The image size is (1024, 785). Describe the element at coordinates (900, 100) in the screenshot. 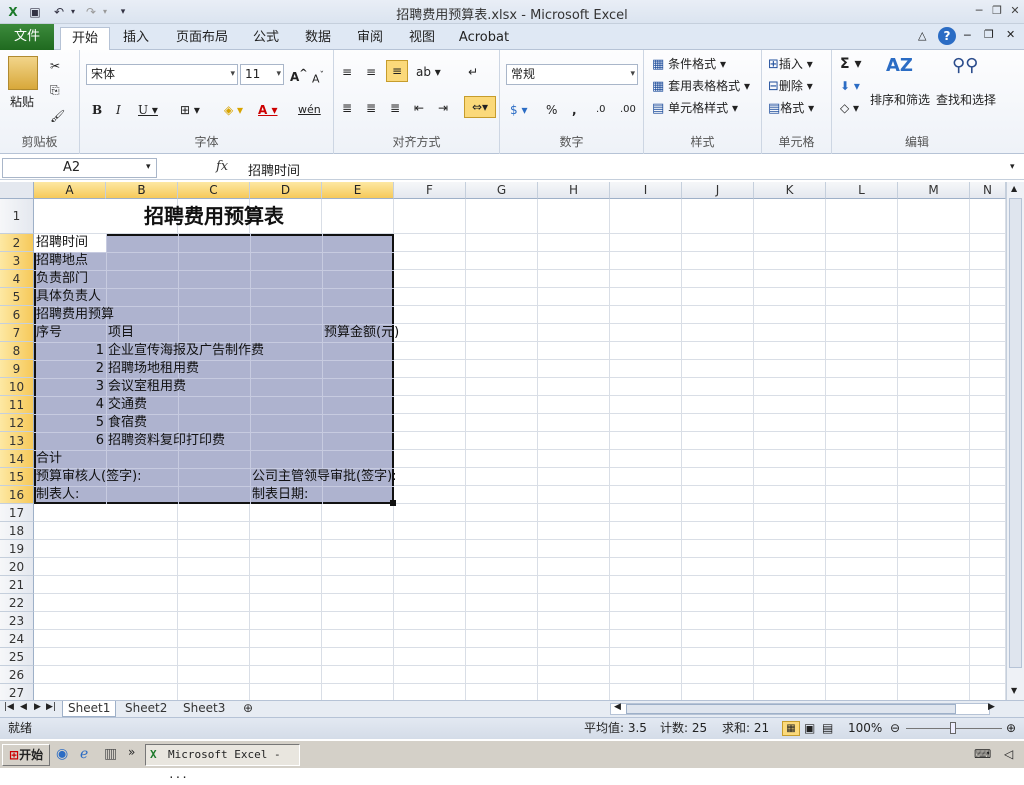

I see `sort-filter-button: 排序和筛选` at that location.